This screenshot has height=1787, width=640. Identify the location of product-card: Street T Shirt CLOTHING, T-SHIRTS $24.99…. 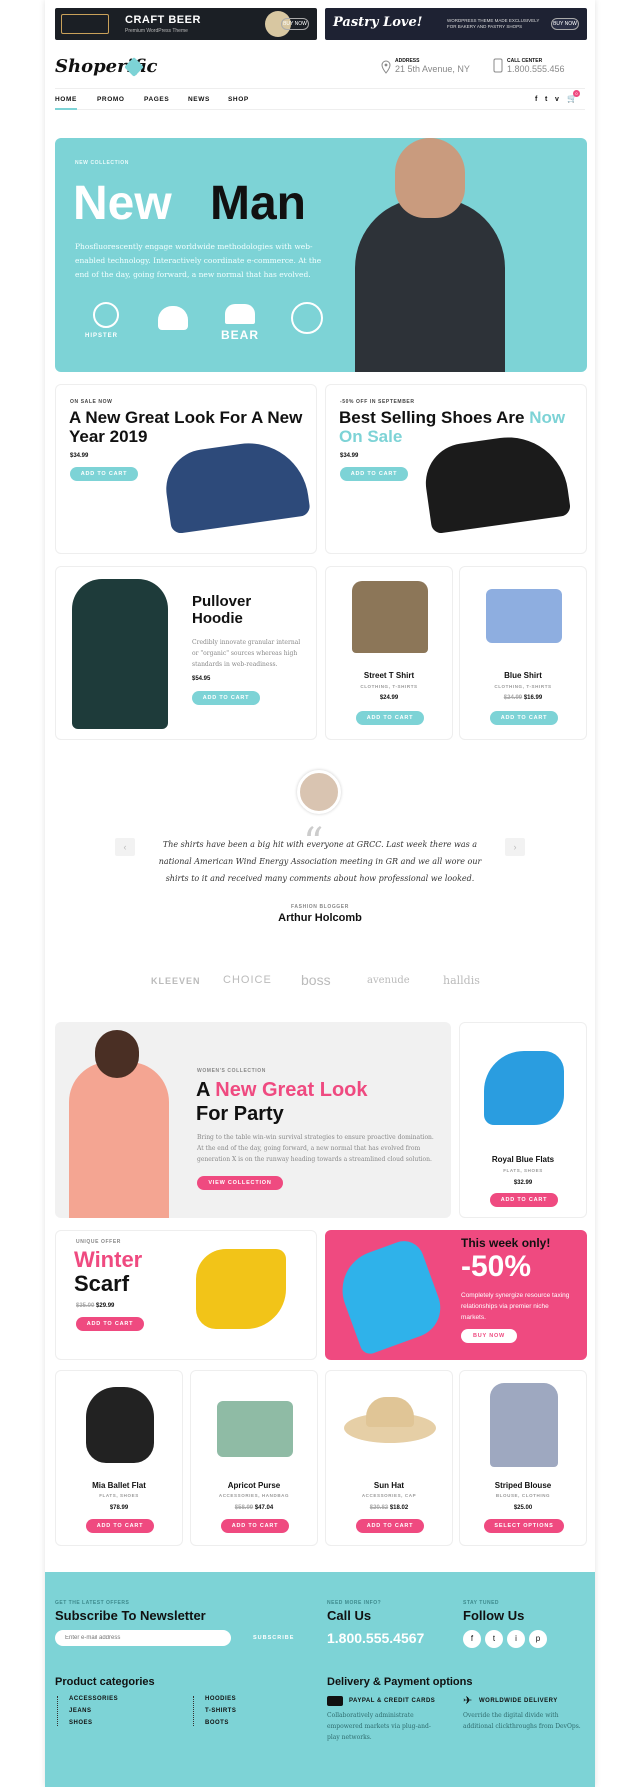
(389, 653).